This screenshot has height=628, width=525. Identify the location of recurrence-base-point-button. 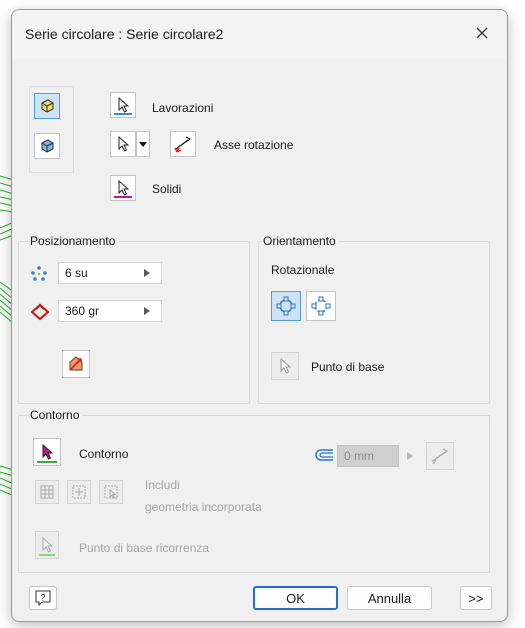
(47, 545).